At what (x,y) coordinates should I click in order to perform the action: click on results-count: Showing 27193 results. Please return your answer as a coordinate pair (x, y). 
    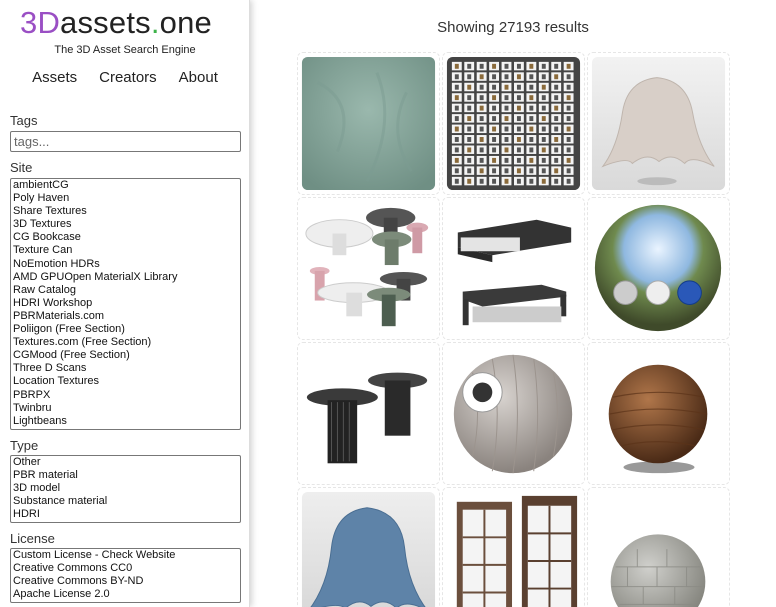
    Looking at the image, I should click on (513, 27).